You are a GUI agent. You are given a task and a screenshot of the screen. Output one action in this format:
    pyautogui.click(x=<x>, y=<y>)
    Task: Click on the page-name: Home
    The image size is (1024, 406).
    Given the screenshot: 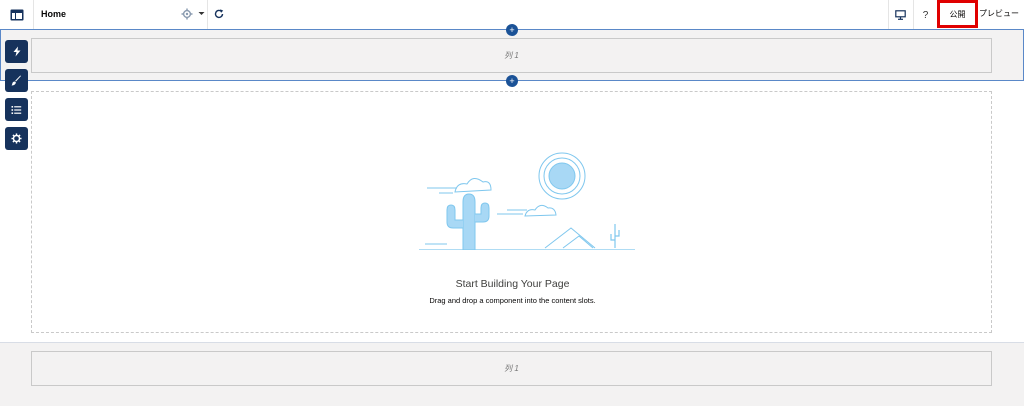 What is the action you would take?
    pyautogui.click(x=54, y=14)
    